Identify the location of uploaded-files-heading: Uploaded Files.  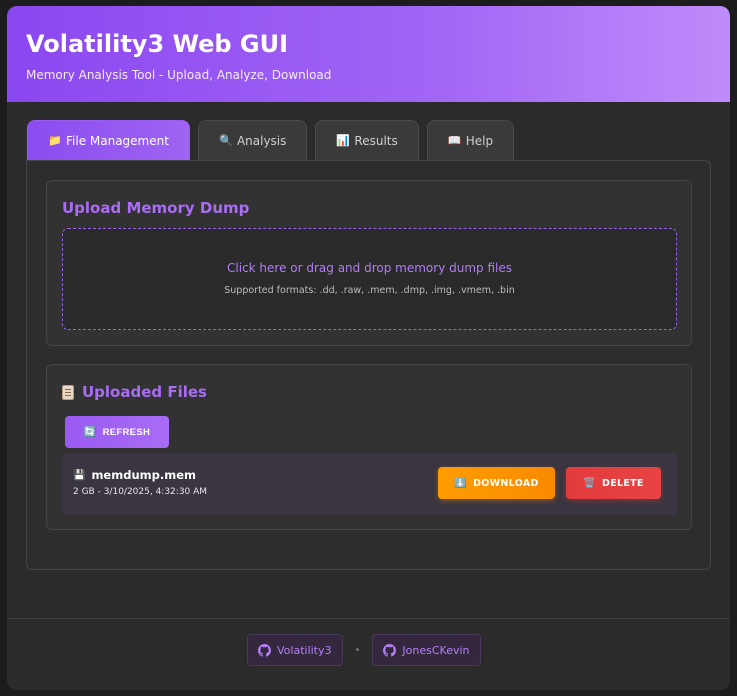
(134, 392).